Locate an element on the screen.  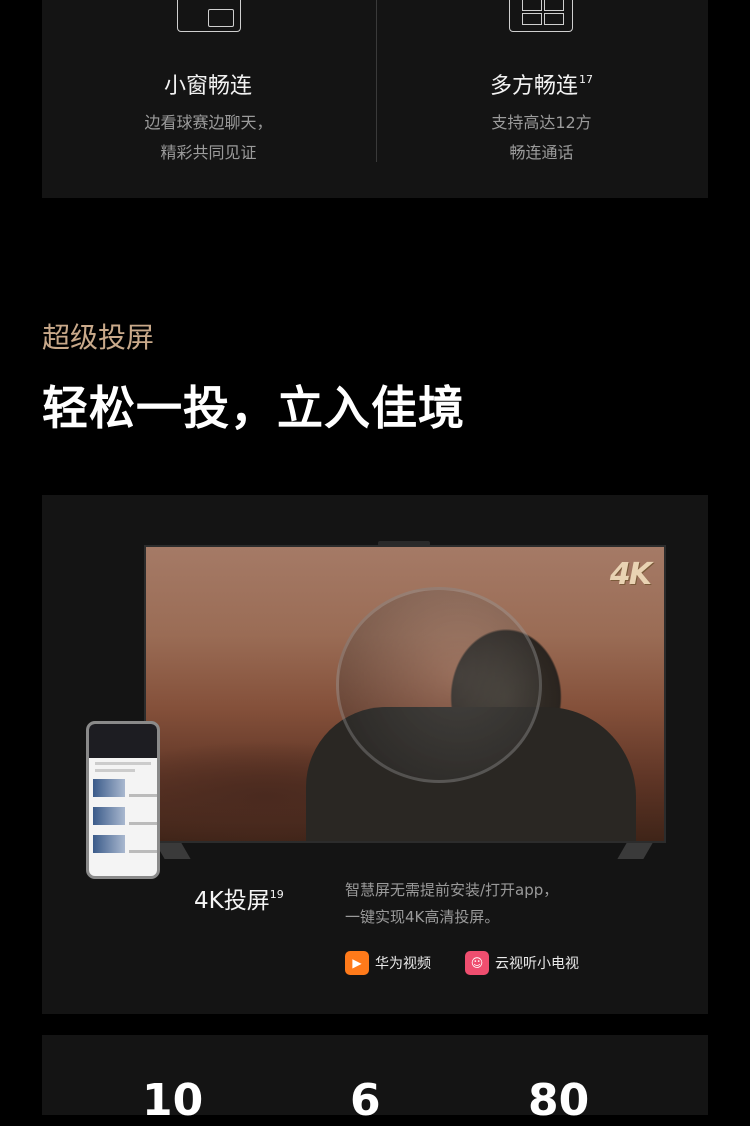
tv-stand-right is located at coordinates (635, 851).